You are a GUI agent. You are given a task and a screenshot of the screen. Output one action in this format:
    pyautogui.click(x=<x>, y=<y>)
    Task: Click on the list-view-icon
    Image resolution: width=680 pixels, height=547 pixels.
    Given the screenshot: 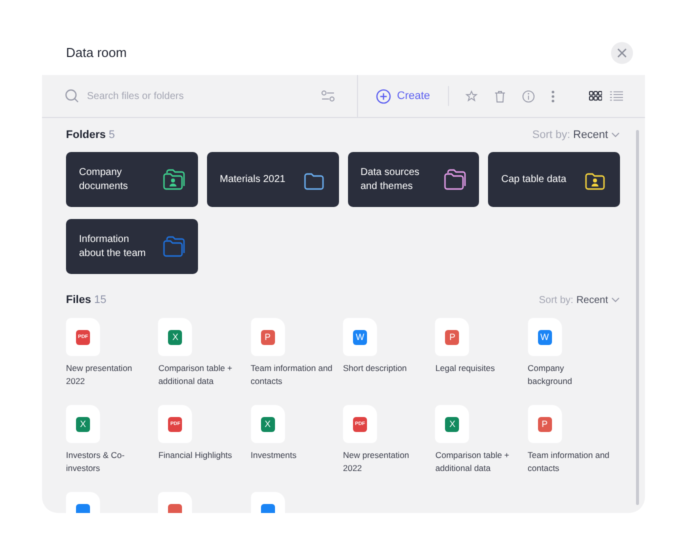 What is the action you would take?
    pyautogui.click(x=616, y=96)
    